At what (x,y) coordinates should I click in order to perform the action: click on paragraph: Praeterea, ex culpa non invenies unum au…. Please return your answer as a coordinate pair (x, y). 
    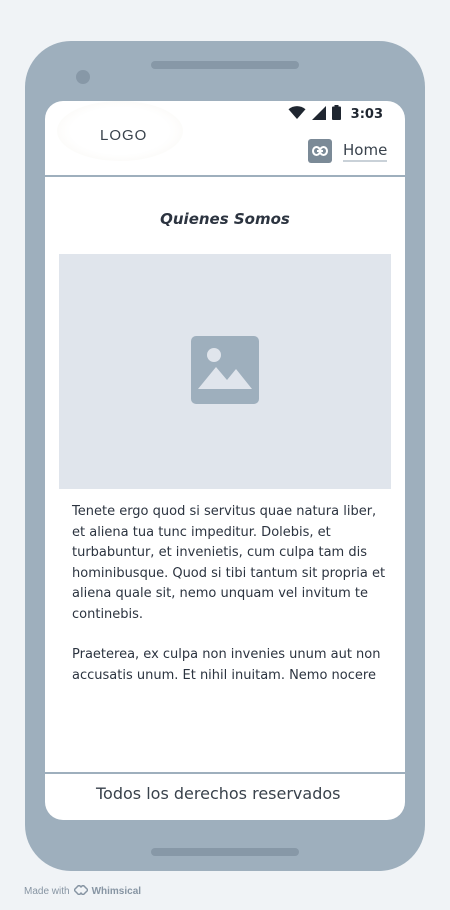
    Looking at the image, I should click on (226, 665).